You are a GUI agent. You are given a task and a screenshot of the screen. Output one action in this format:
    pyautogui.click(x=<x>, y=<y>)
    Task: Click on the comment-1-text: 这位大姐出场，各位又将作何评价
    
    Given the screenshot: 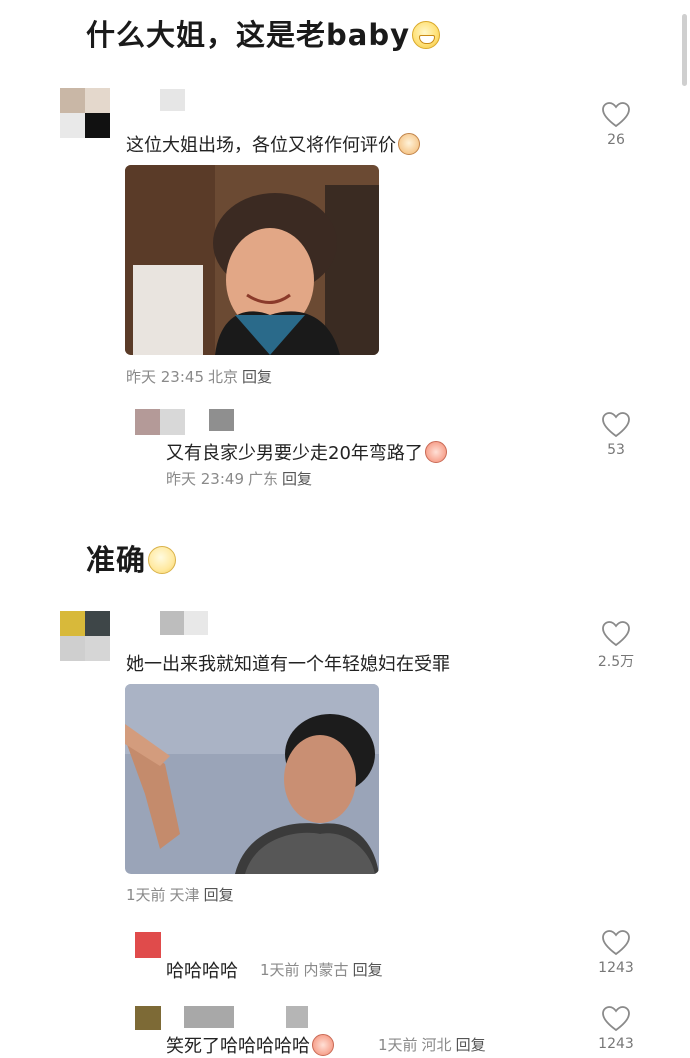 What is the action you would take?
    pyautogui.click(x=273, y=144)
    